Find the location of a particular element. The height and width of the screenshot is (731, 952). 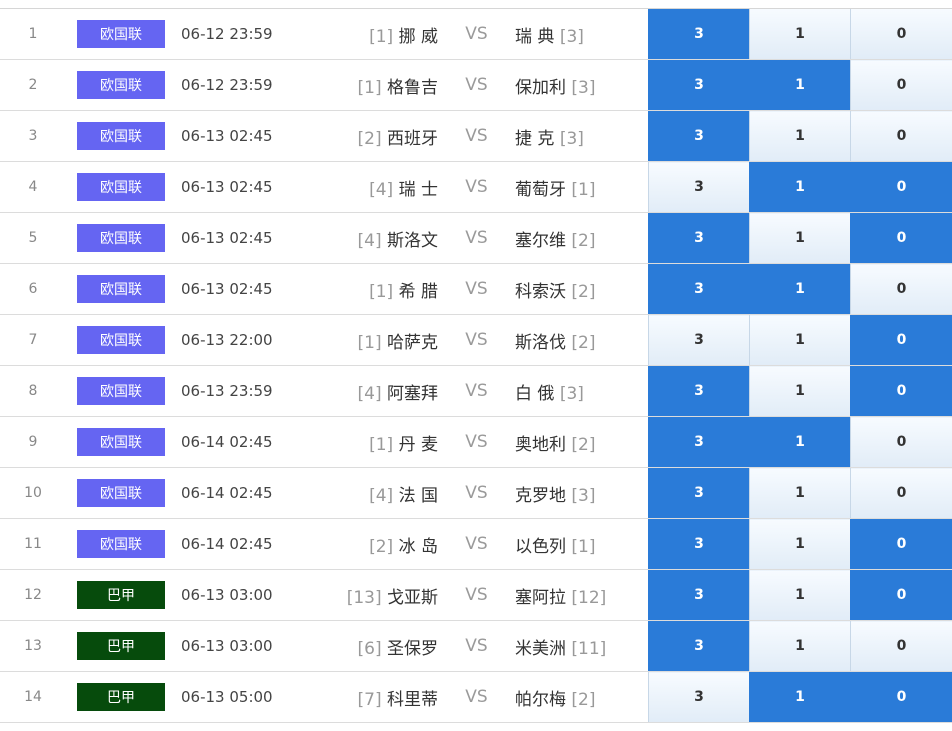

match-number: 8 is located at coordinates (33, 391).